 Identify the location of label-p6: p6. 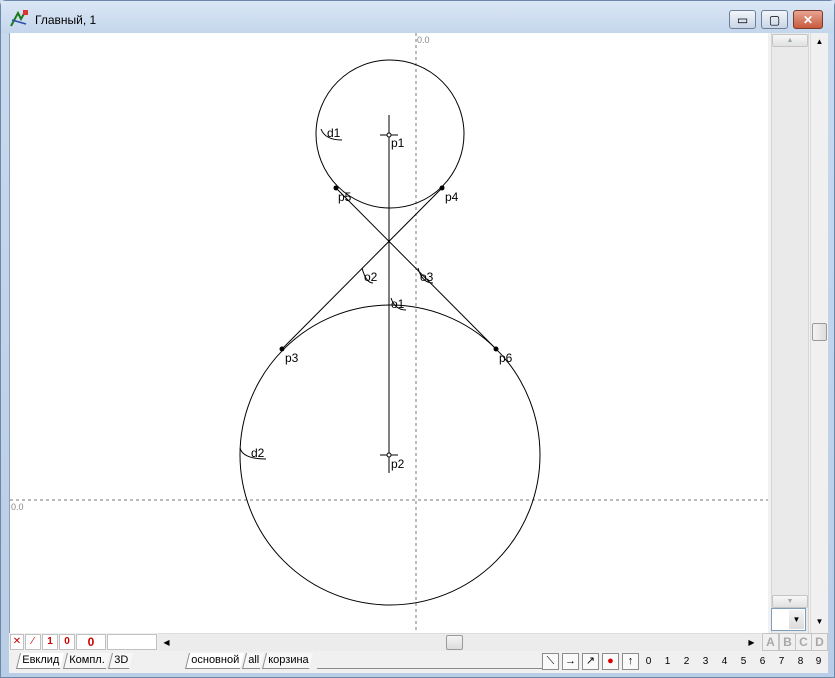
(506, 358).